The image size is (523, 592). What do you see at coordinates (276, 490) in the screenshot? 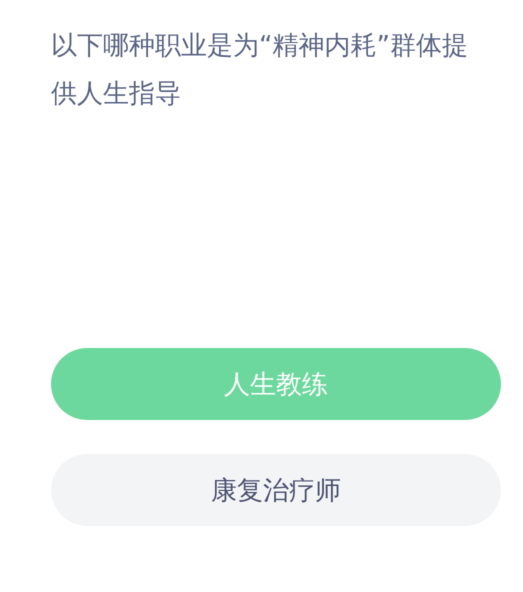
I see `answer-option: 康复治疗师` at bounding box center [276, 490].